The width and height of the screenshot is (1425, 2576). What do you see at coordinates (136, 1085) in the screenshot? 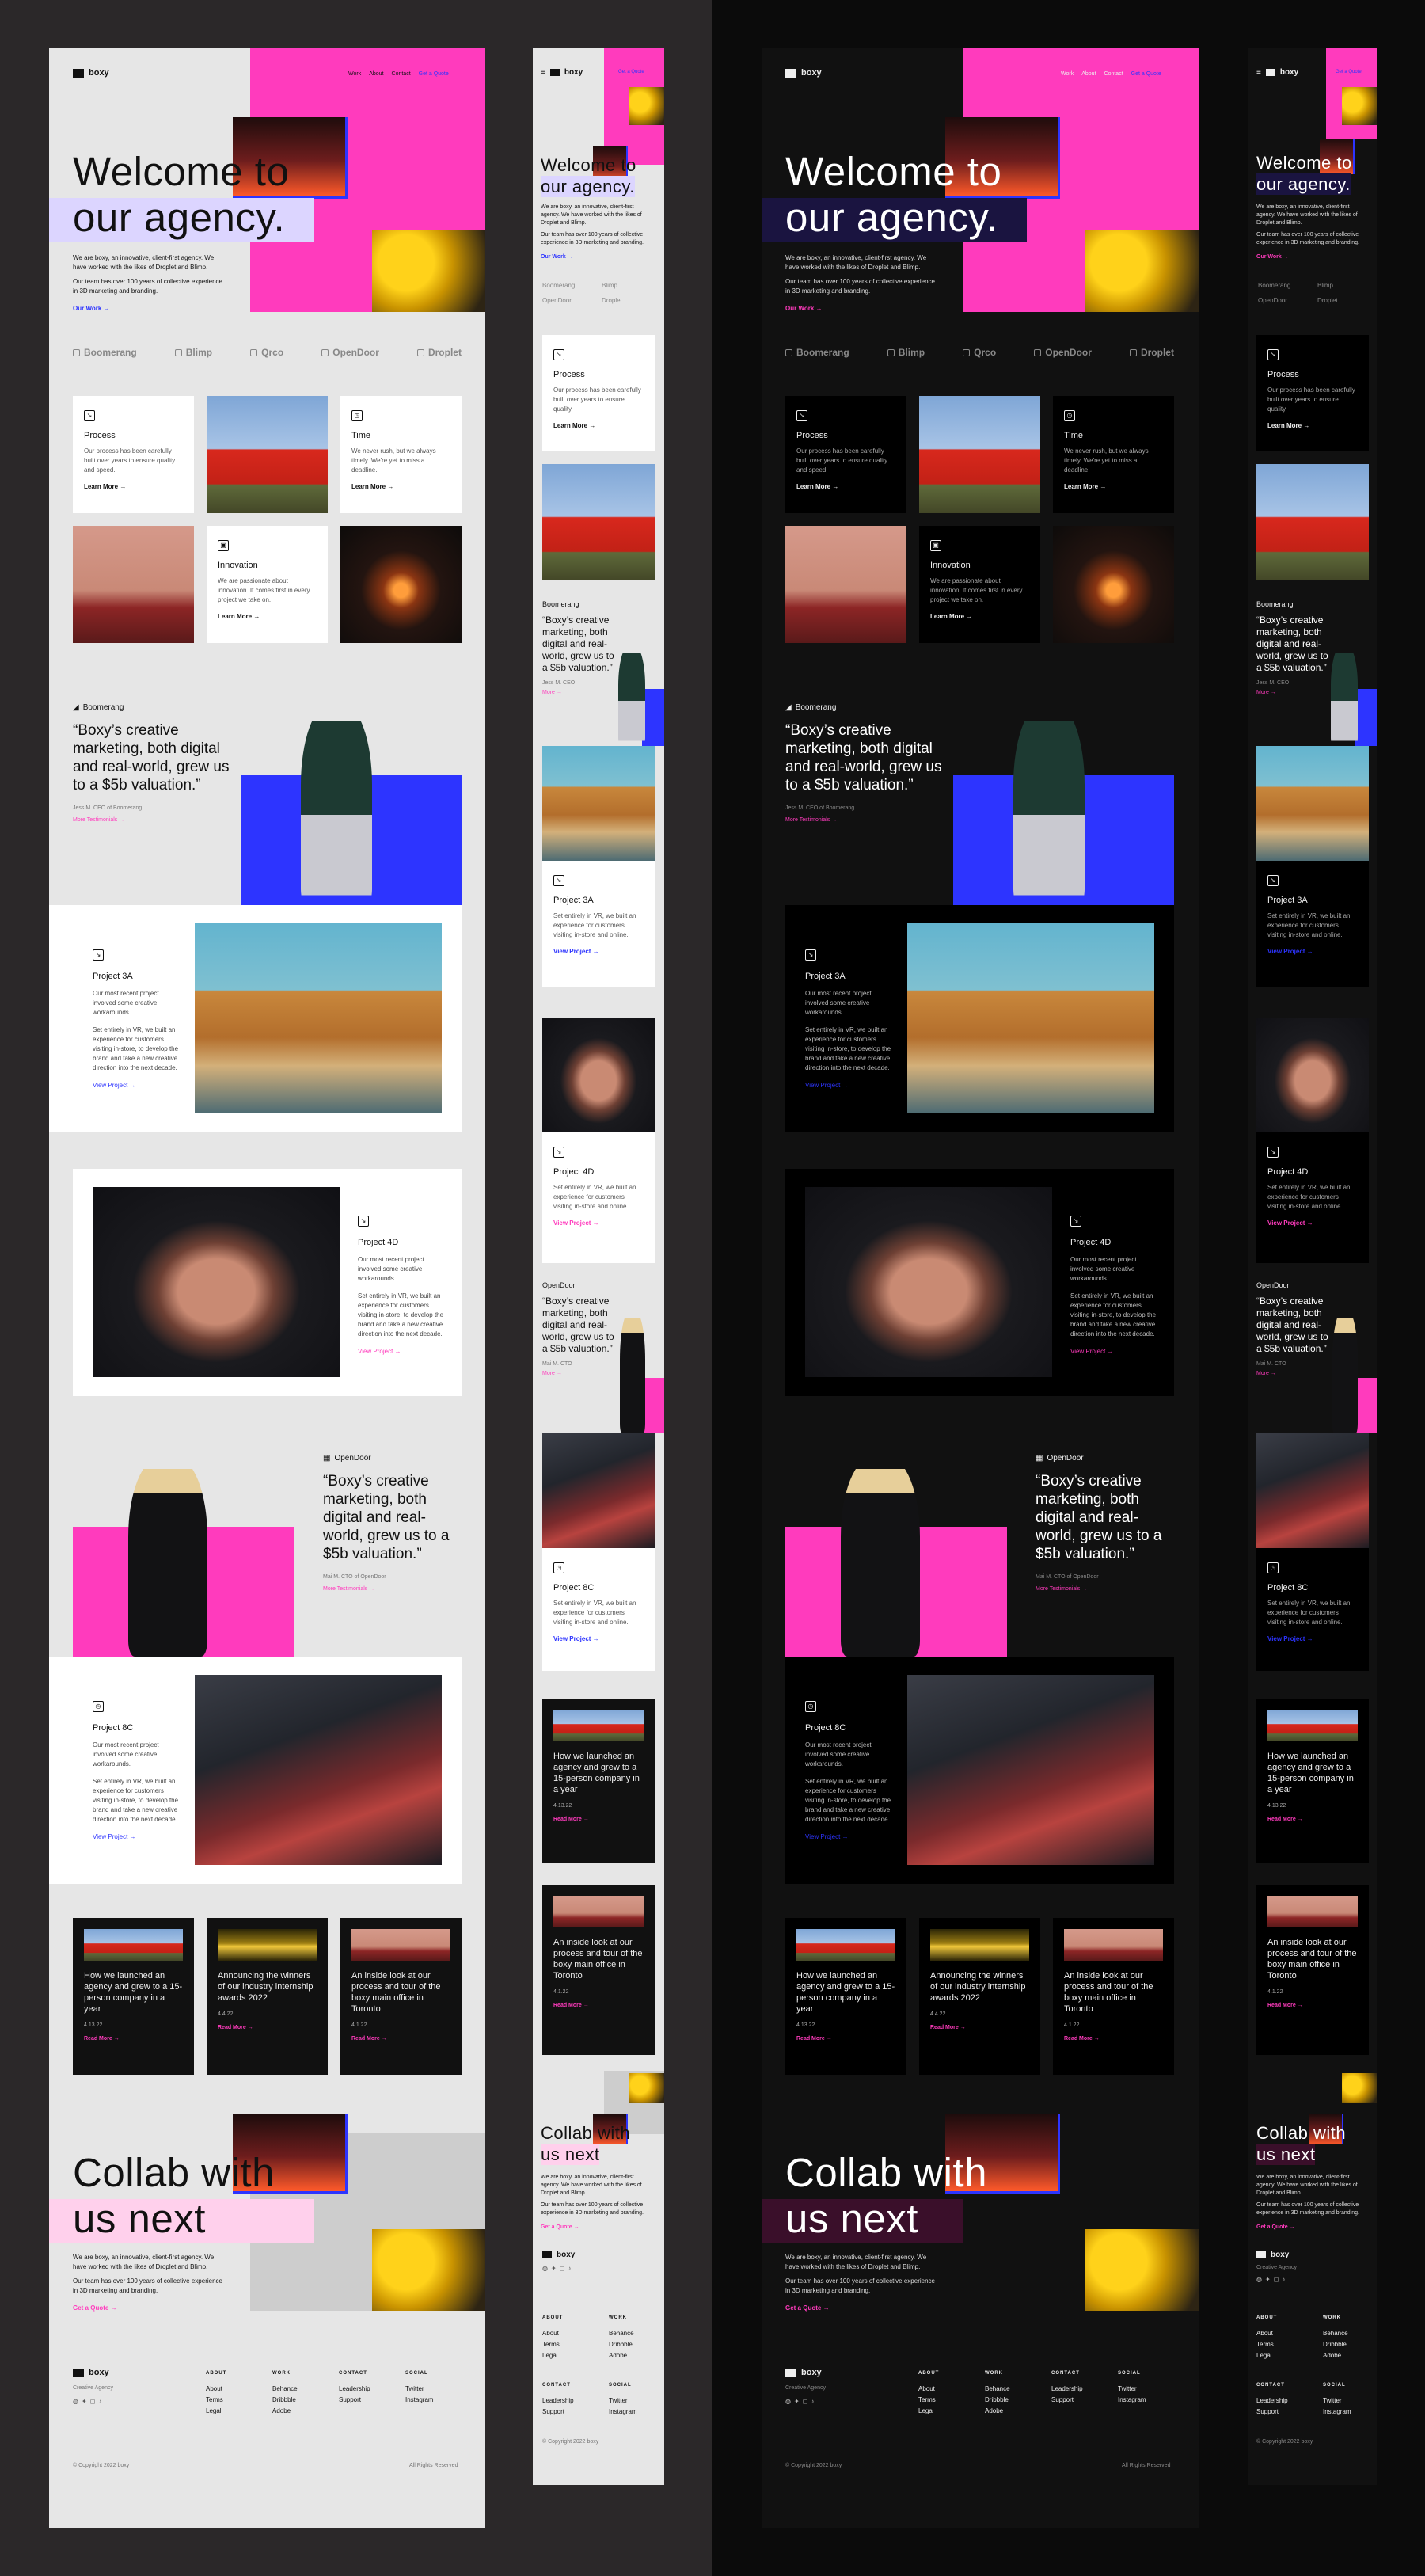
I see `project-3a-link: View Project →` at bounding box center [136, 1085].